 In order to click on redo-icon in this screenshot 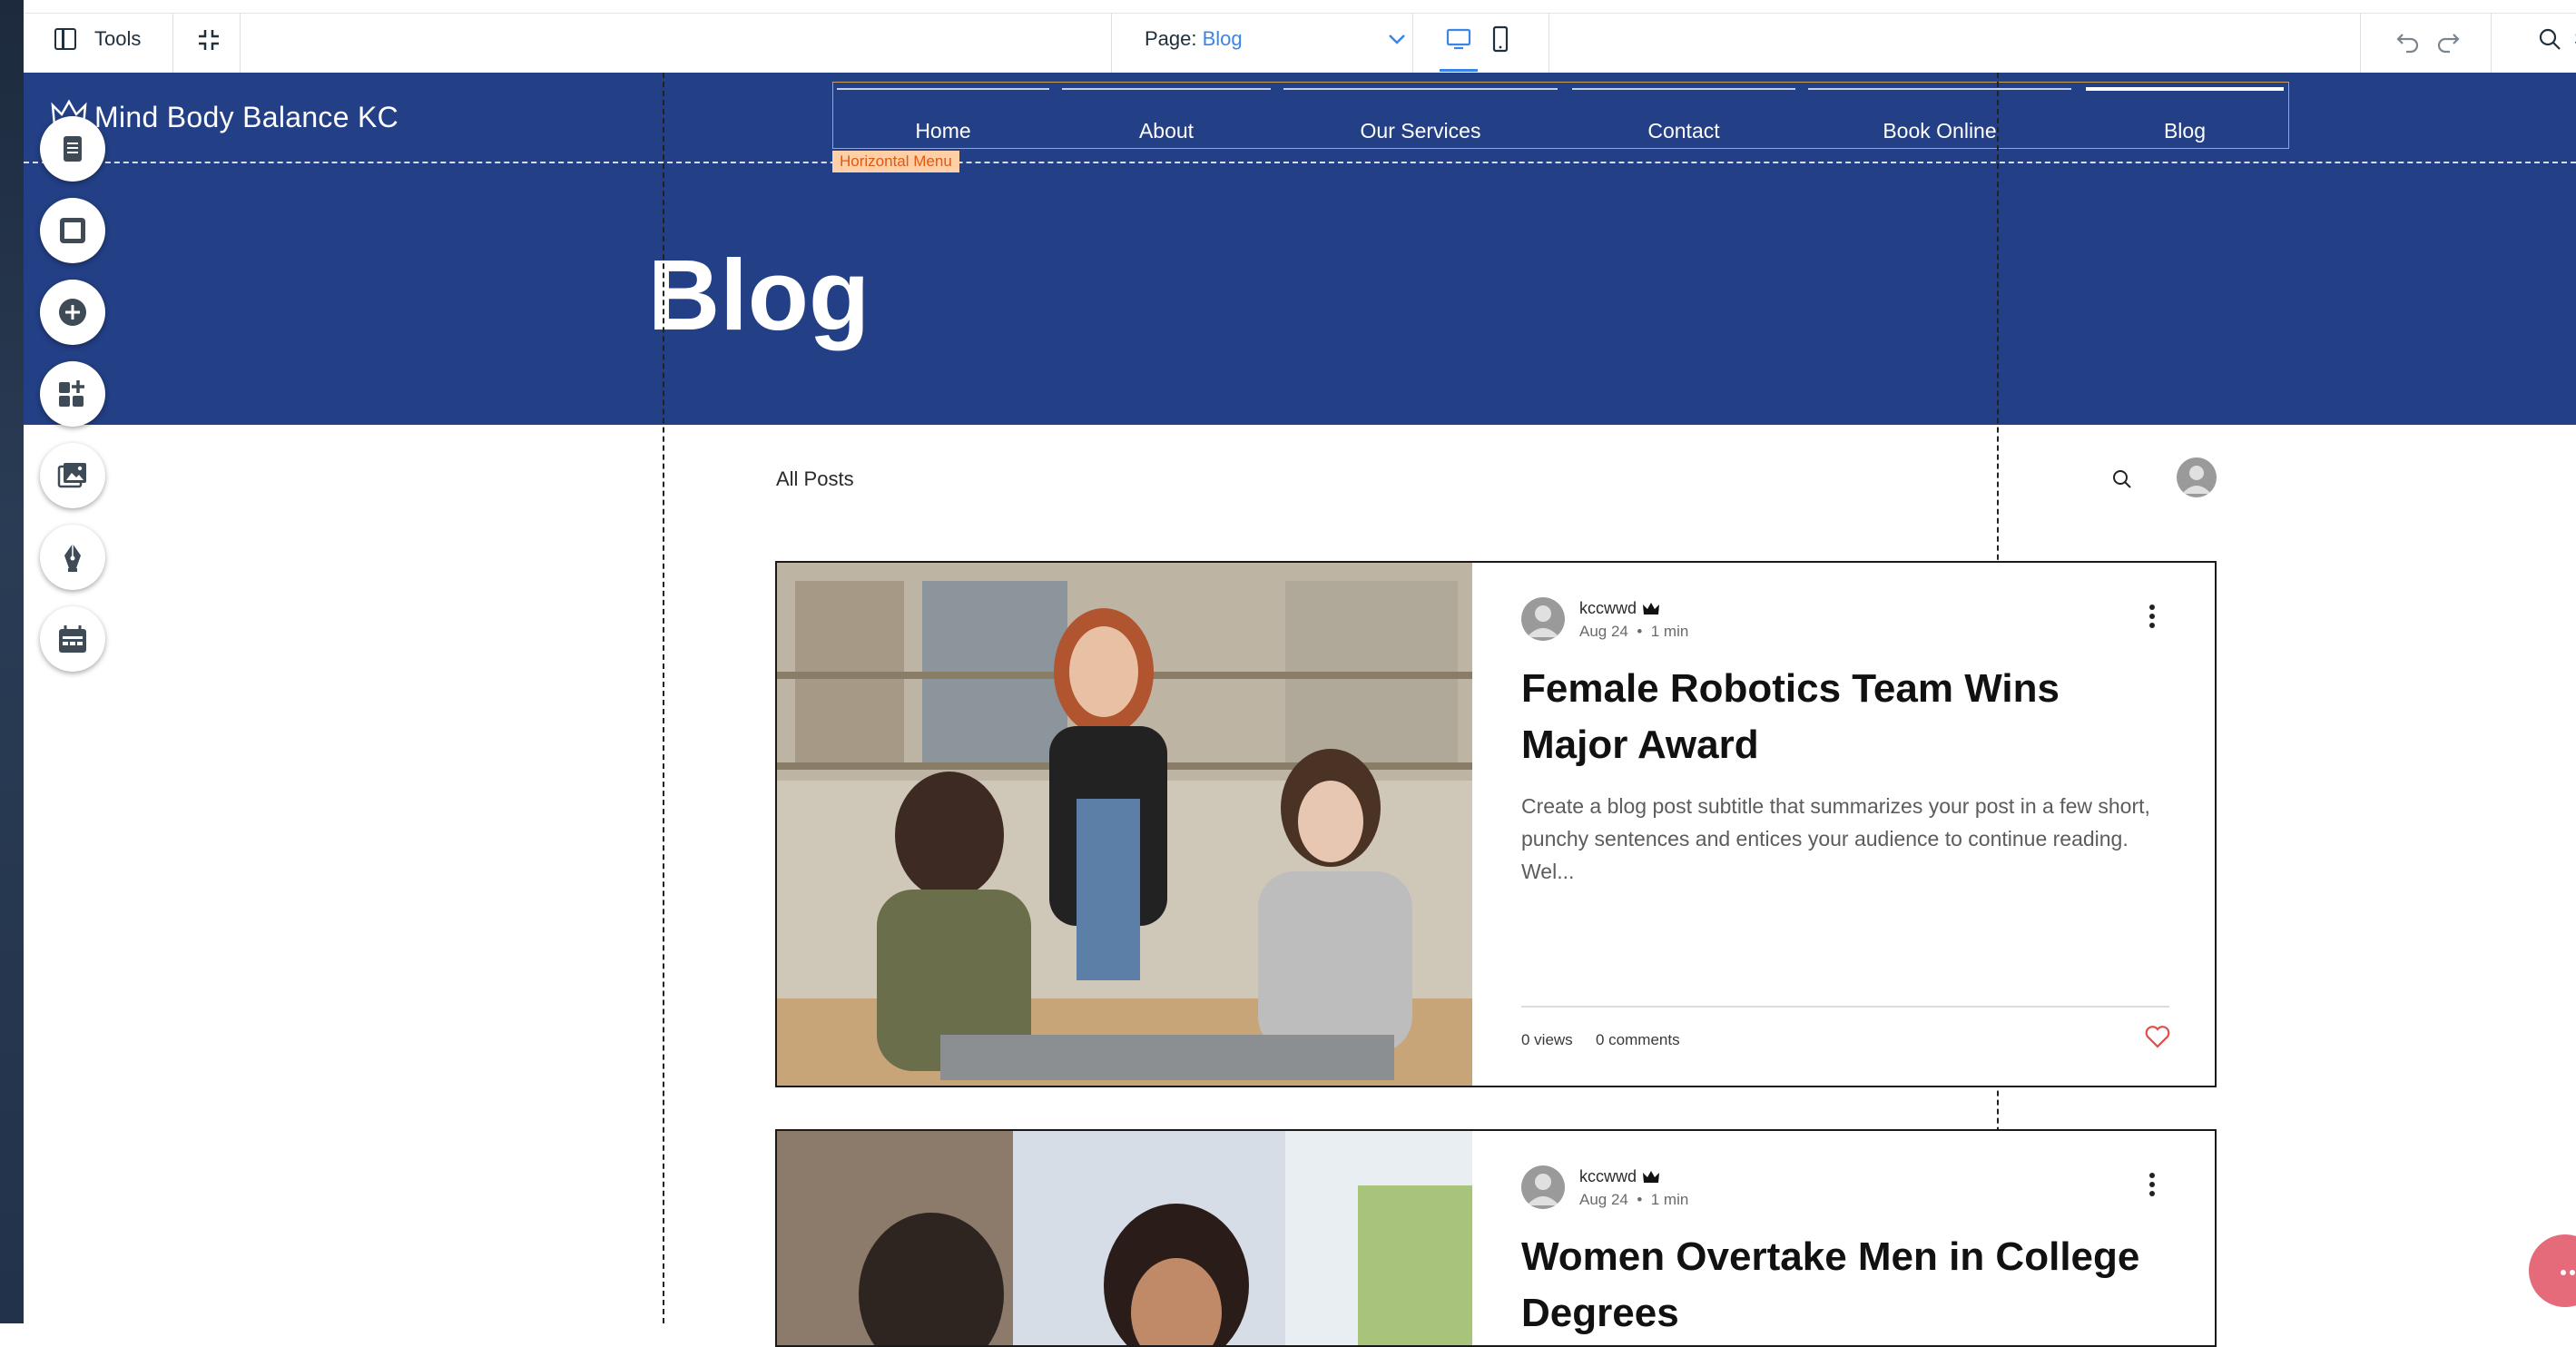, I will do `click(2448, 41)`.